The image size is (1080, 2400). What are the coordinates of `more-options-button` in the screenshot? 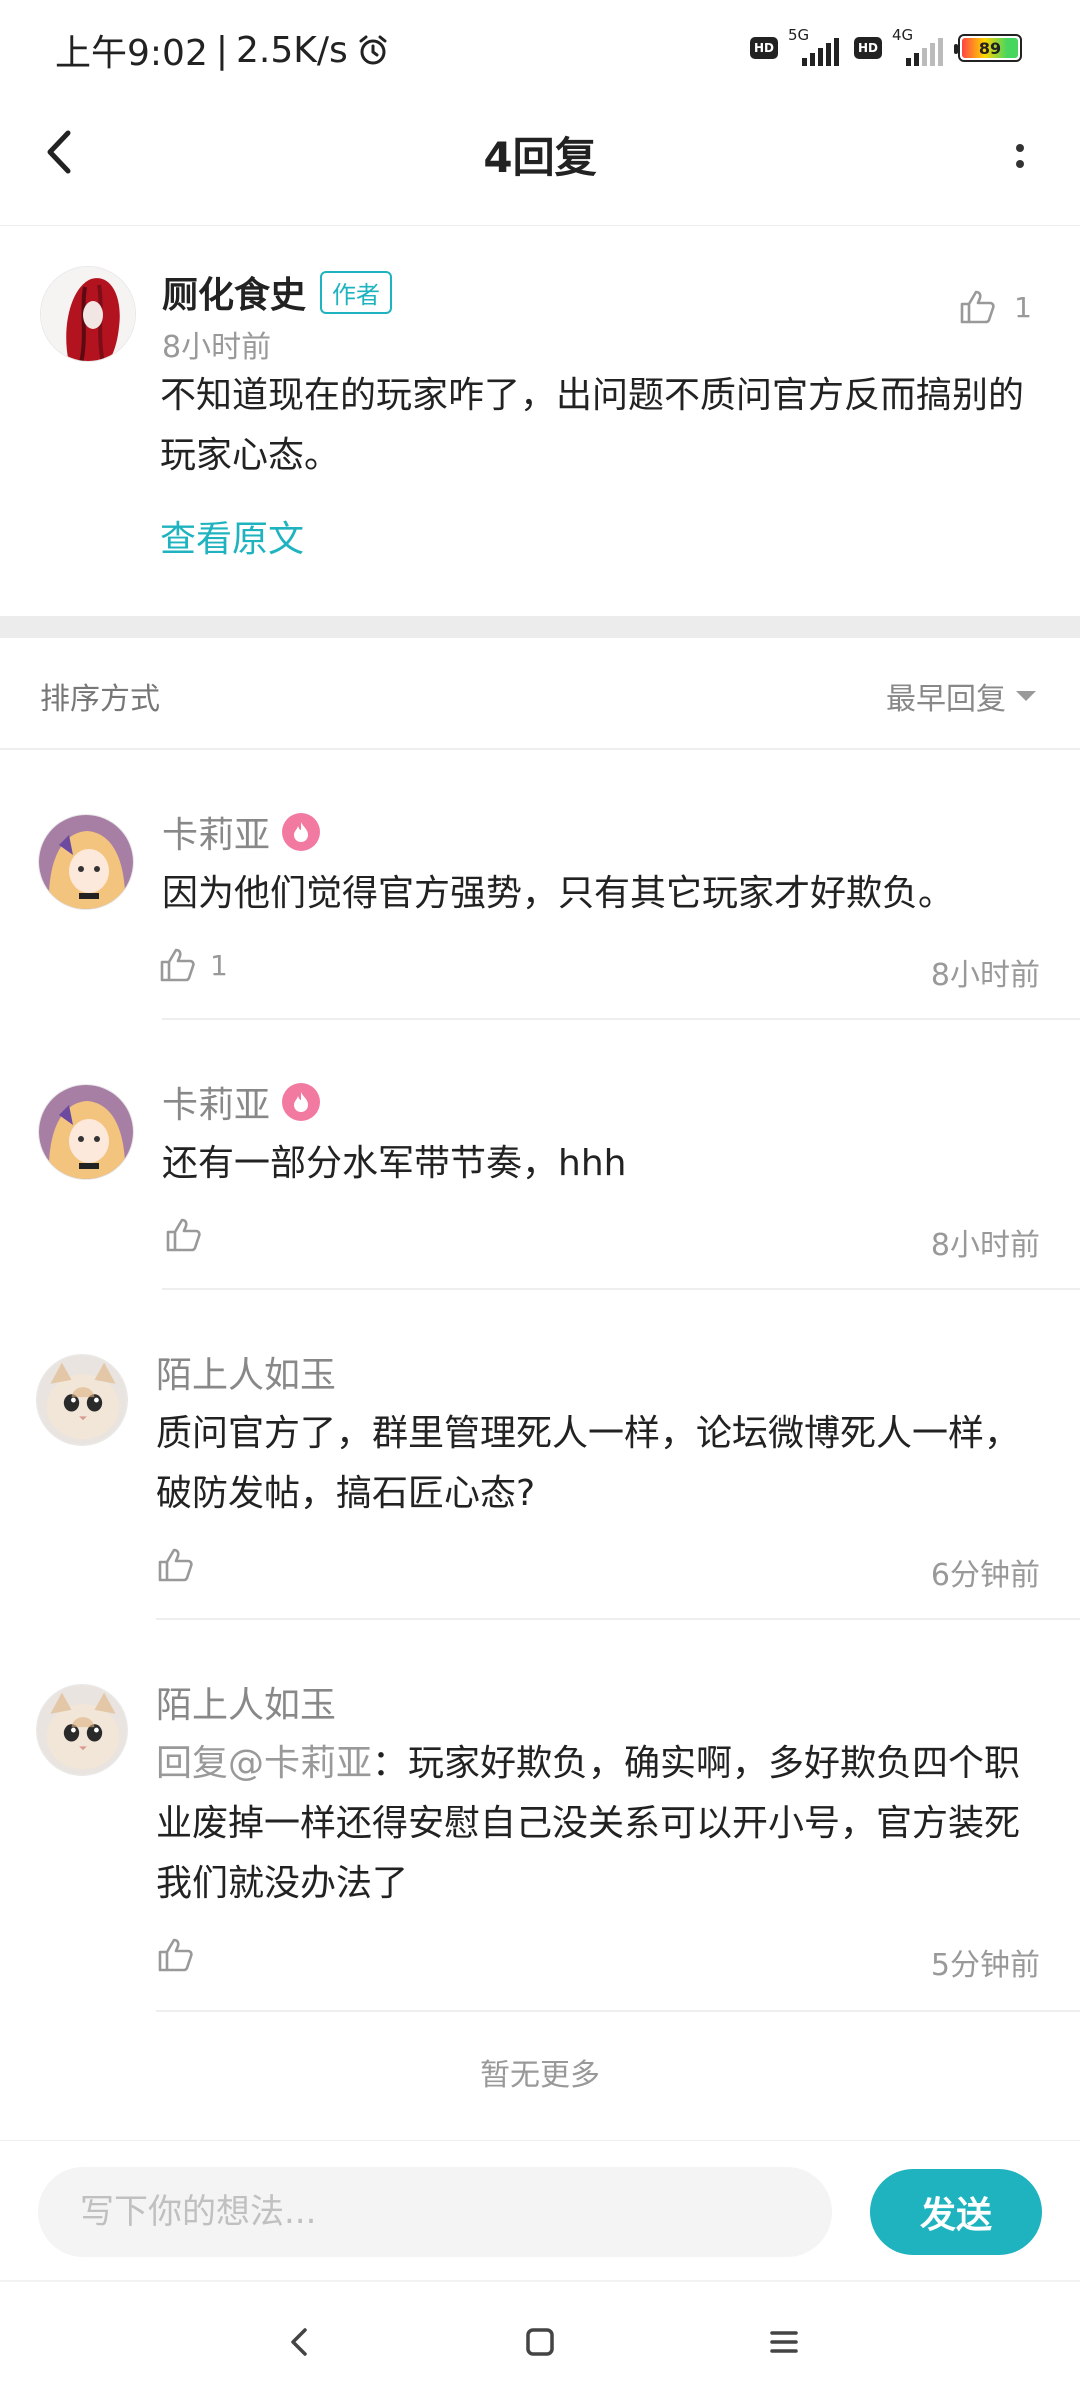 It's located at (1020, 156).